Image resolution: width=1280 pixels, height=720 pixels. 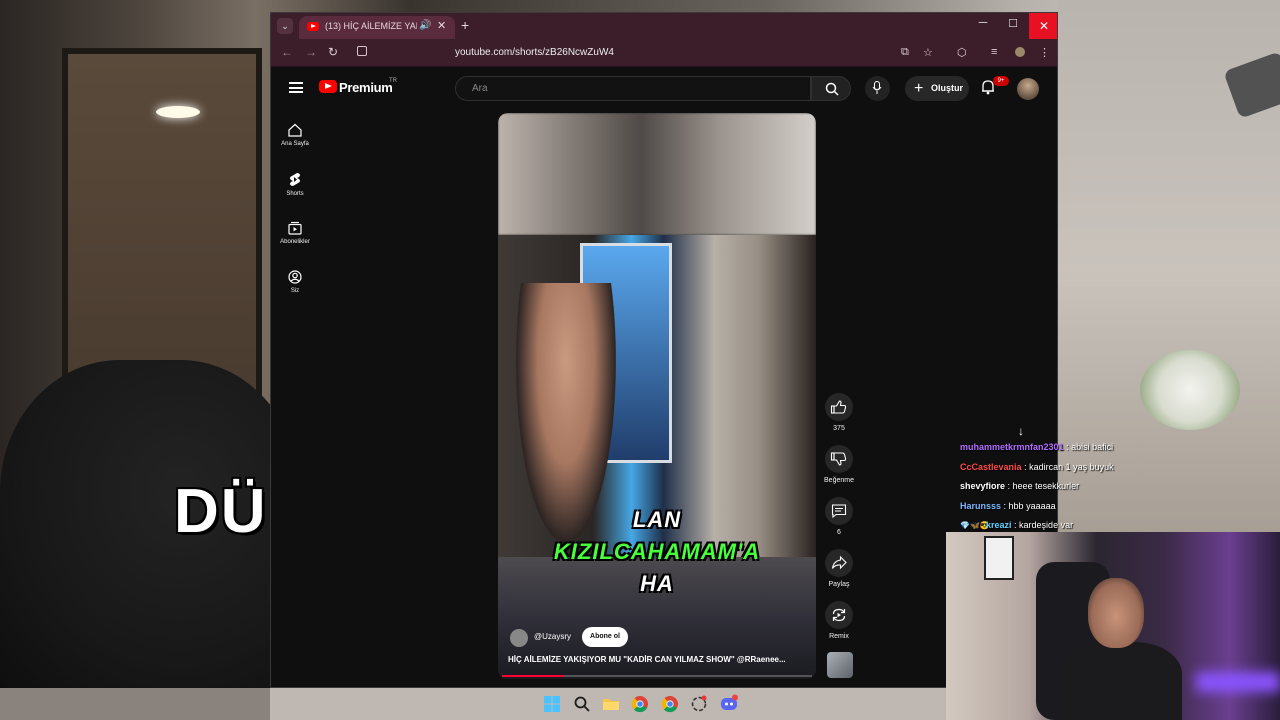 I want to click on video-person, so click(x=566, y=413).